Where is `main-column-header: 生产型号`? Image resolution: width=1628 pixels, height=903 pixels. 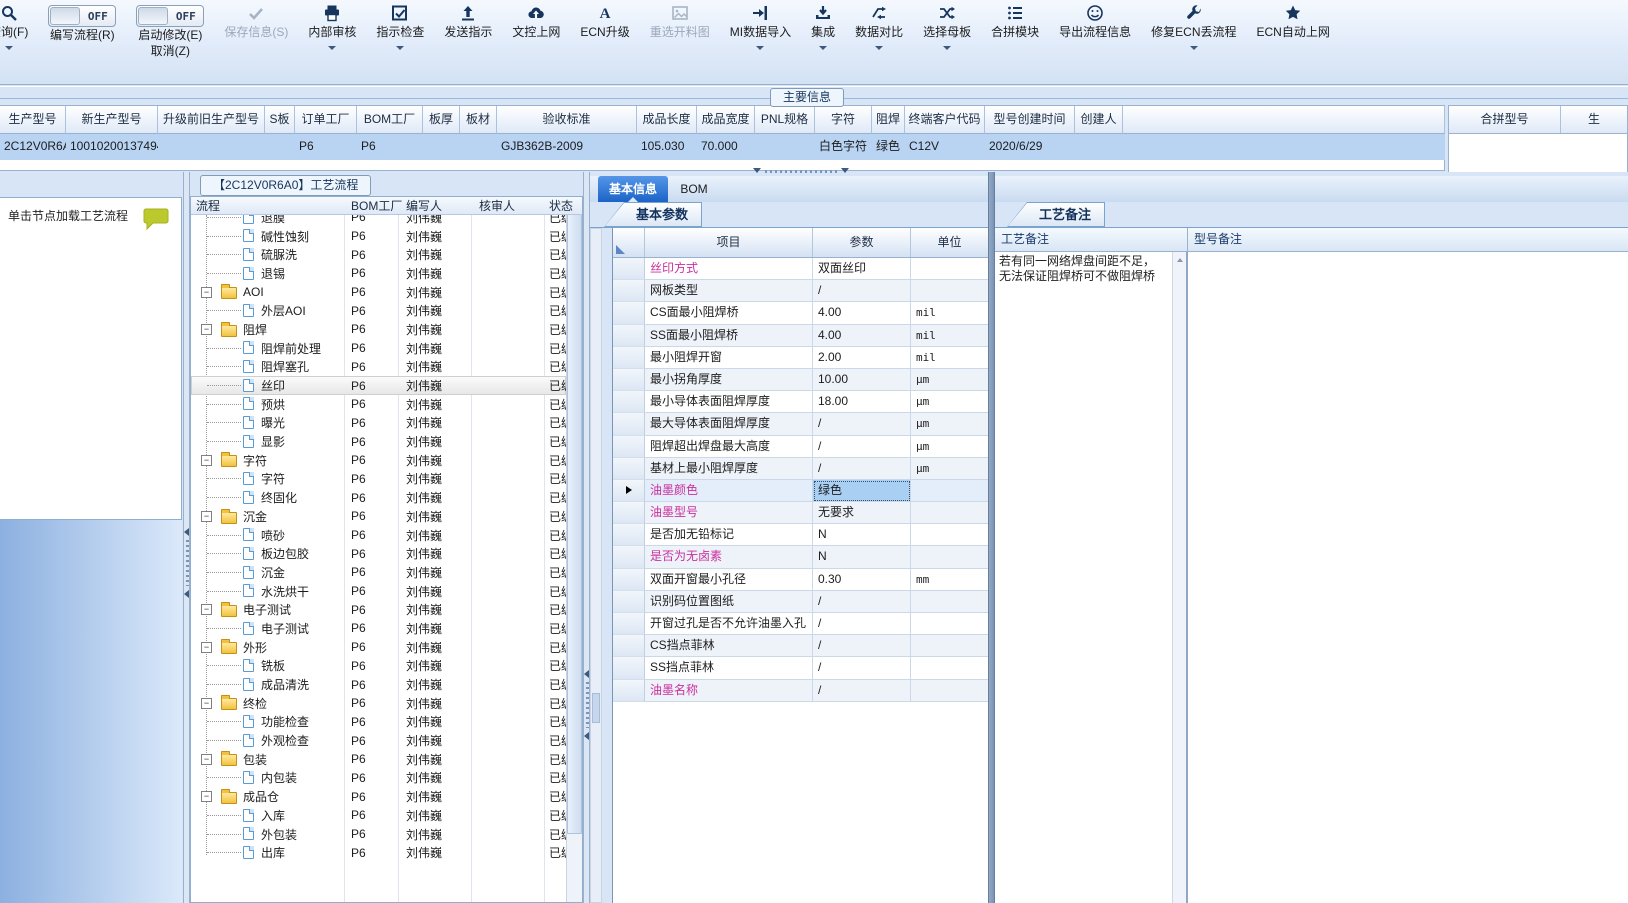
main-column-header: 生产型号 is located at coordinates (33, 120).